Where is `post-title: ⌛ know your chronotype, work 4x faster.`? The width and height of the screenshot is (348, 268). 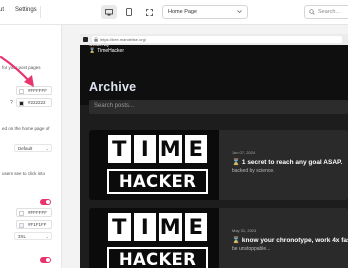
post-title: ⌛ know your chronotype, work 4x faster. is located at coordinates (290, 240).